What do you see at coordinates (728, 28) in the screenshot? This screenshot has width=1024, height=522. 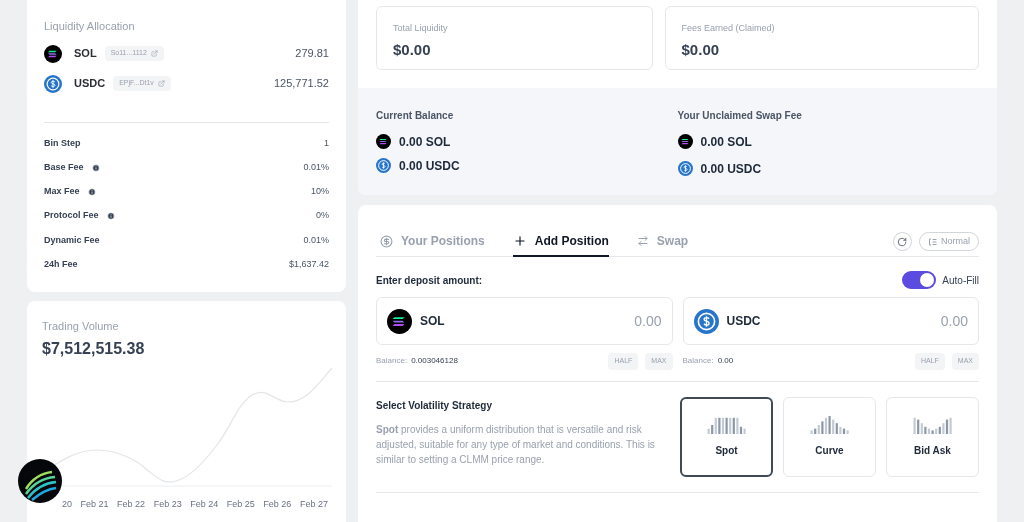 I see `stat-label: Fees Earned (Claimed)` at bounding box center [728, 28].